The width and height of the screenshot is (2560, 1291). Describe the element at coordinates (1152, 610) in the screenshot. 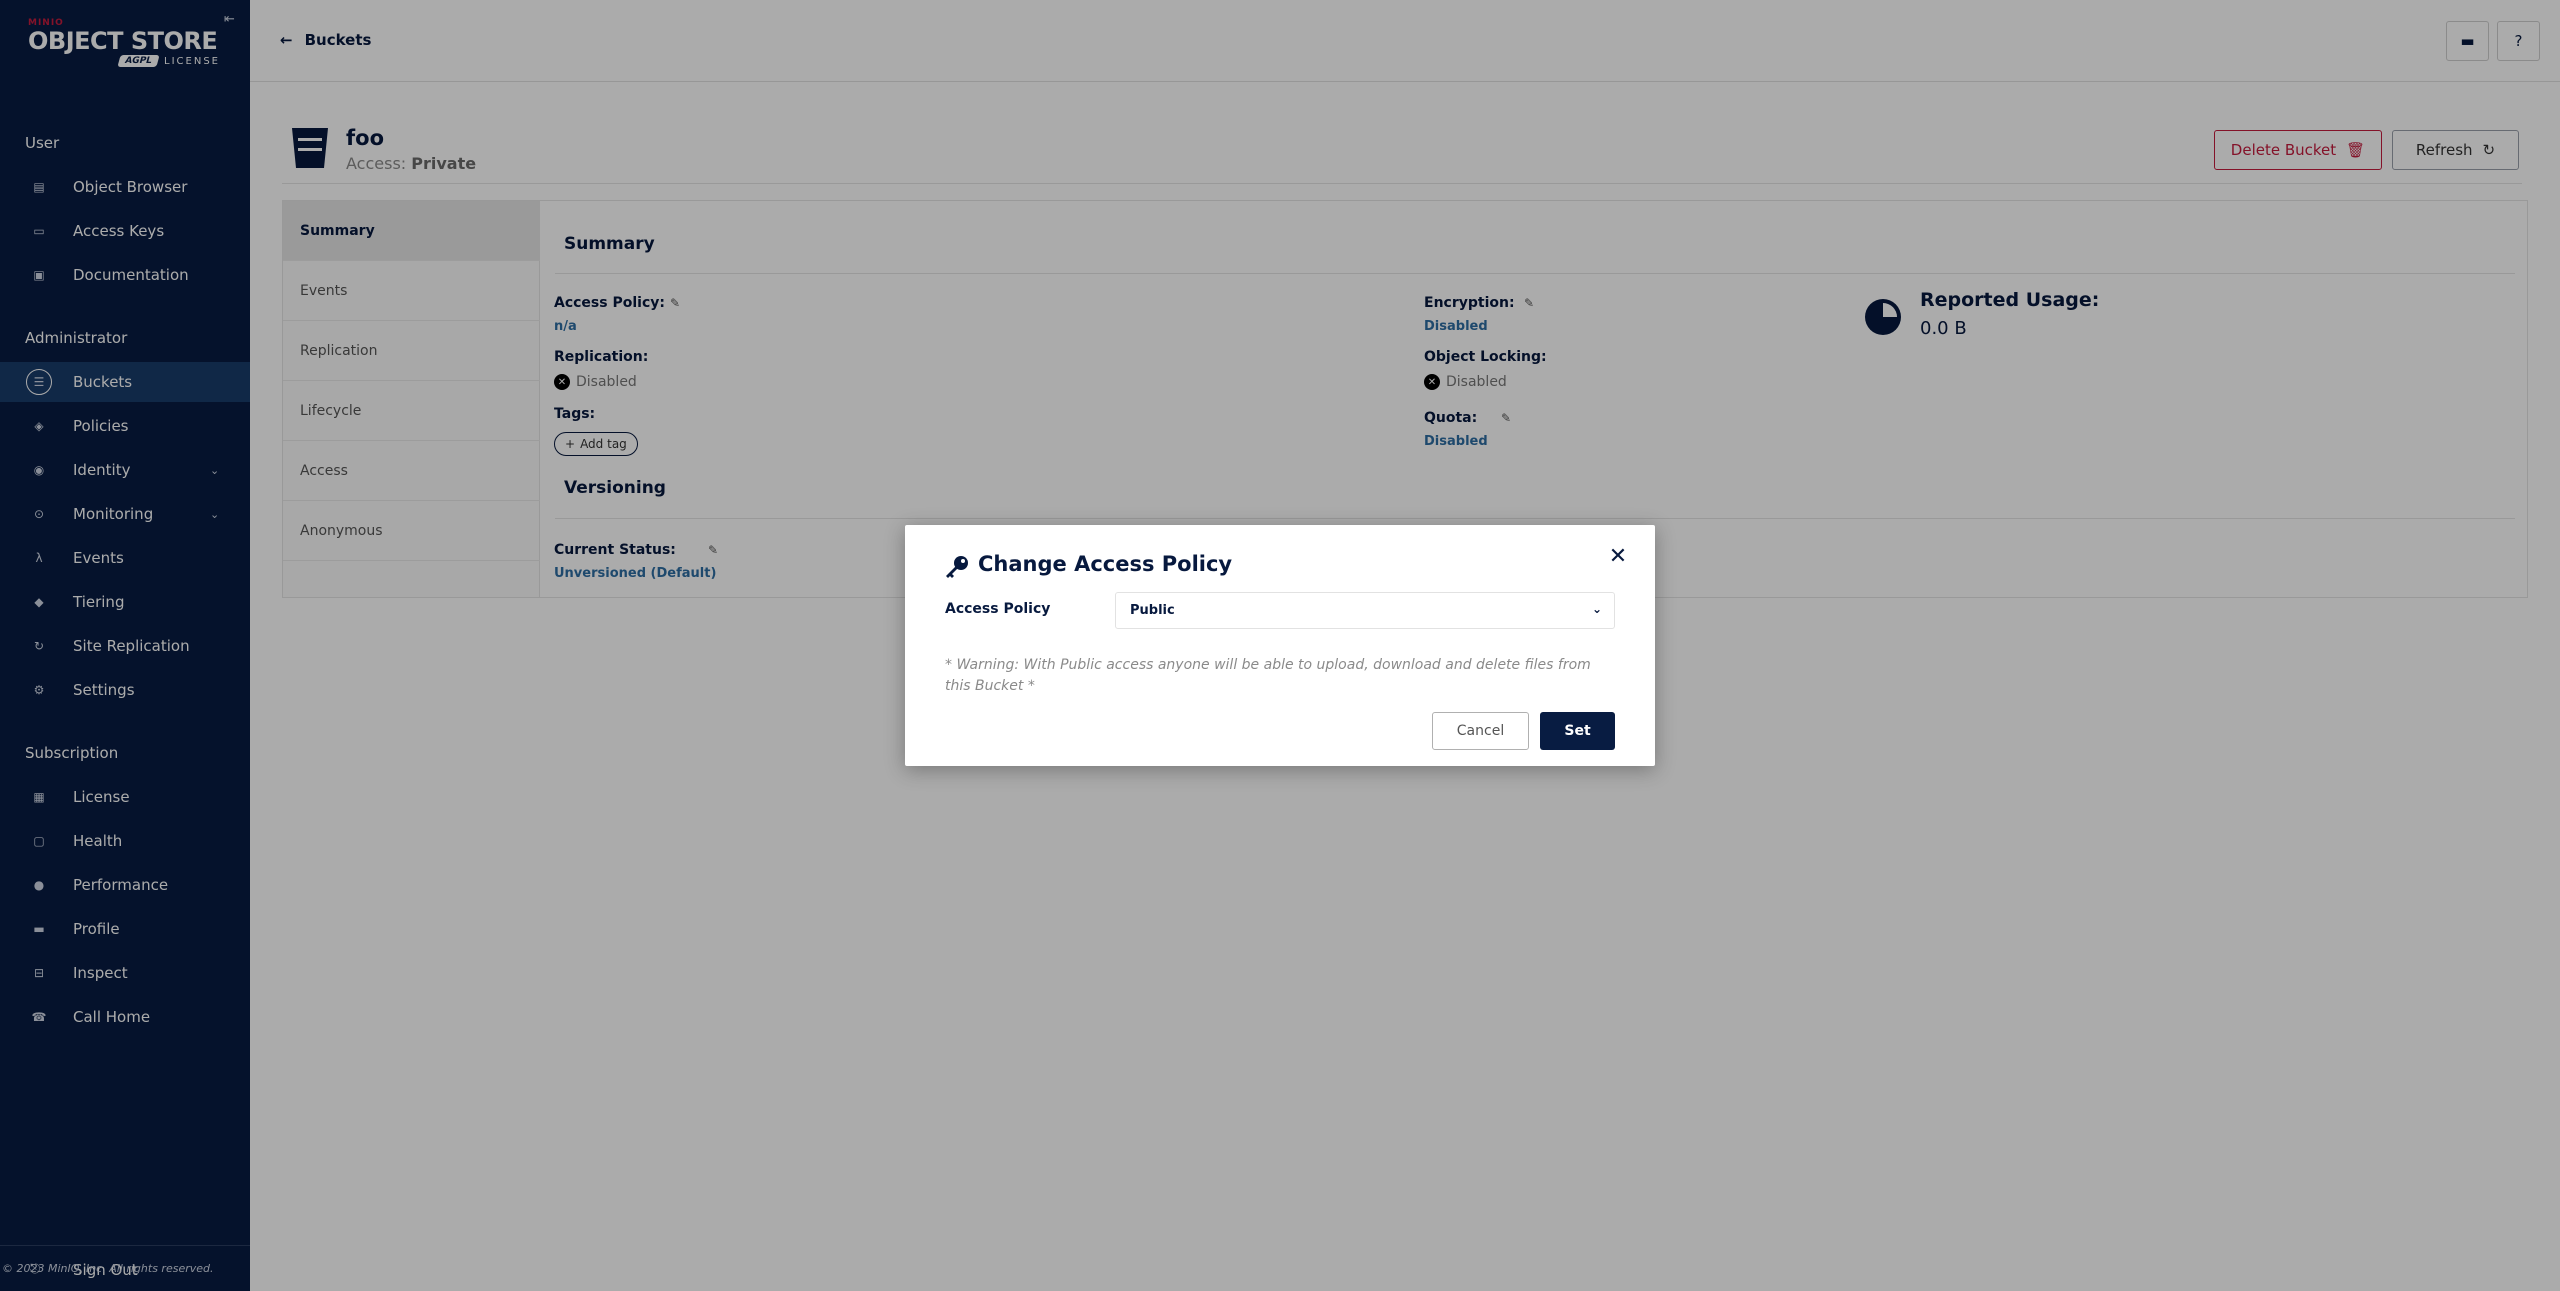

I see `access-policy-selected: Public` at that location.